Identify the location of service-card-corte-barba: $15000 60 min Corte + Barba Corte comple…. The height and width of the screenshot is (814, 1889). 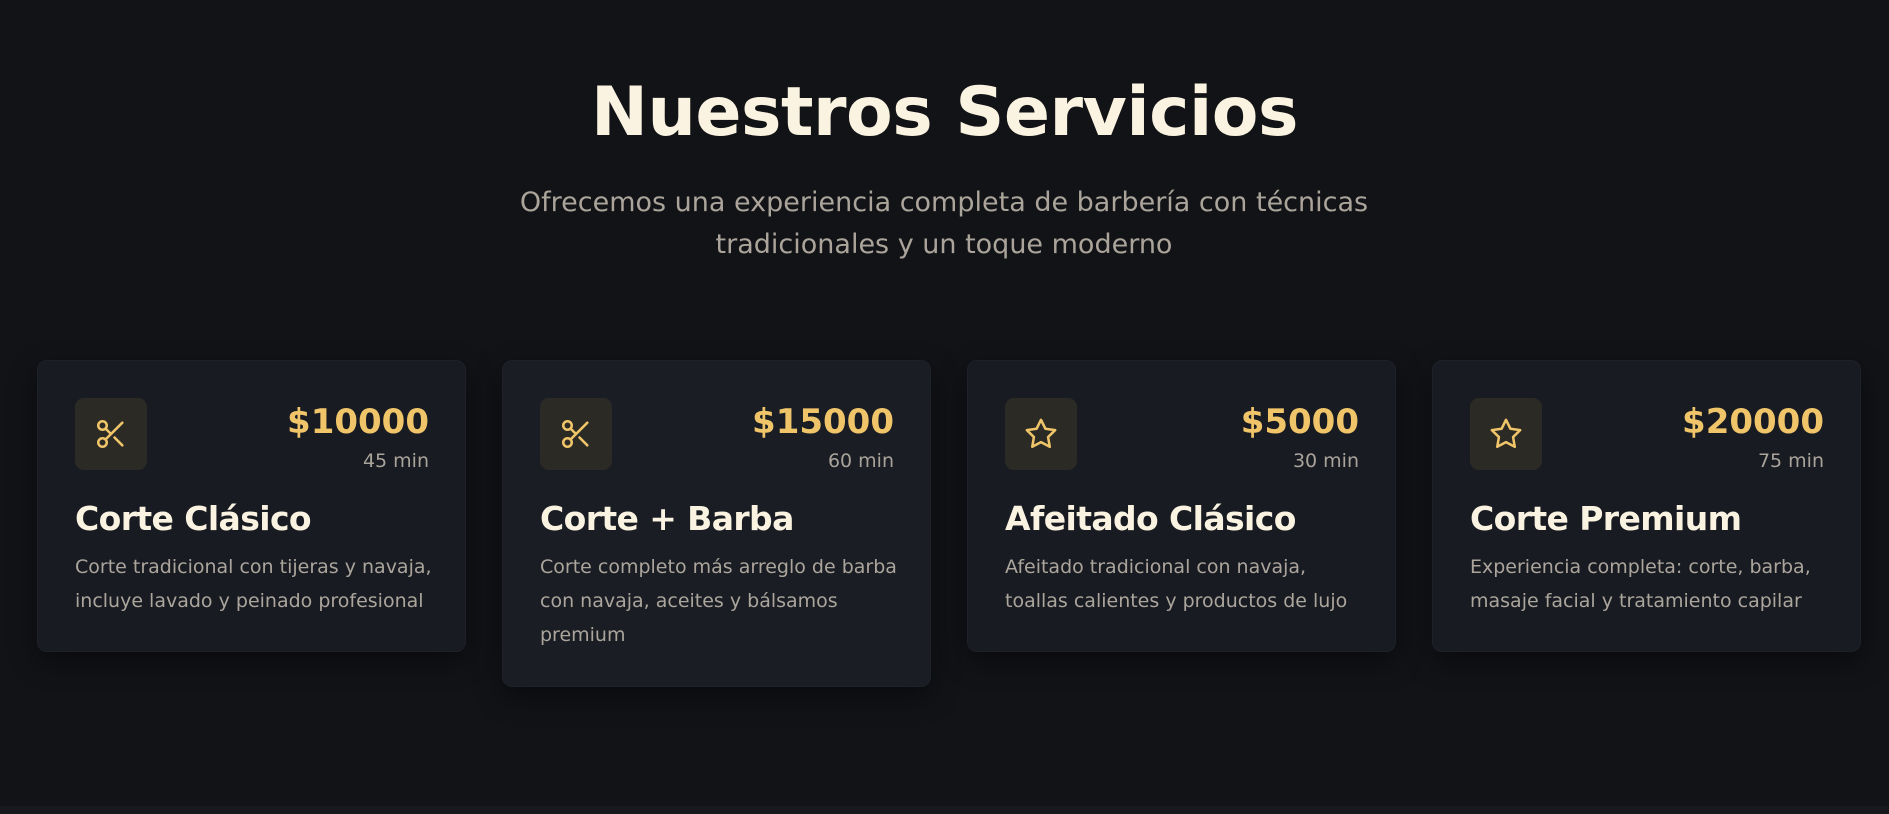
(716, 523).